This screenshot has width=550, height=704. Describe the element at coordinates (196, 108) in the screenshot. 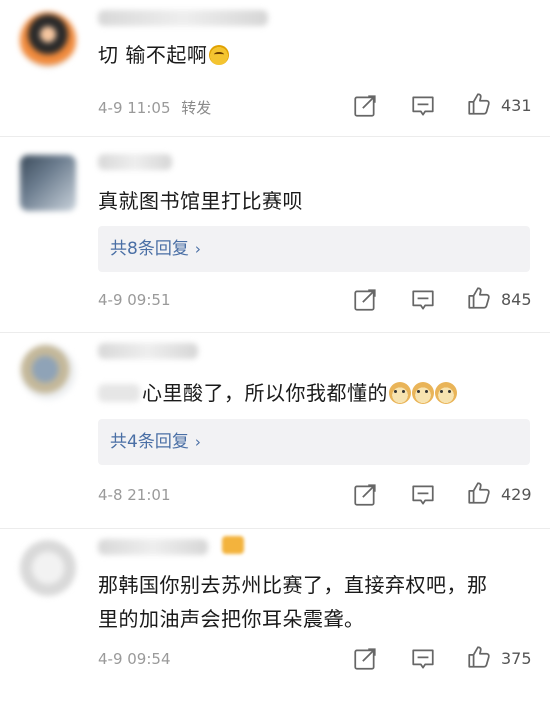

I see `forward-link: 转发` at that location.